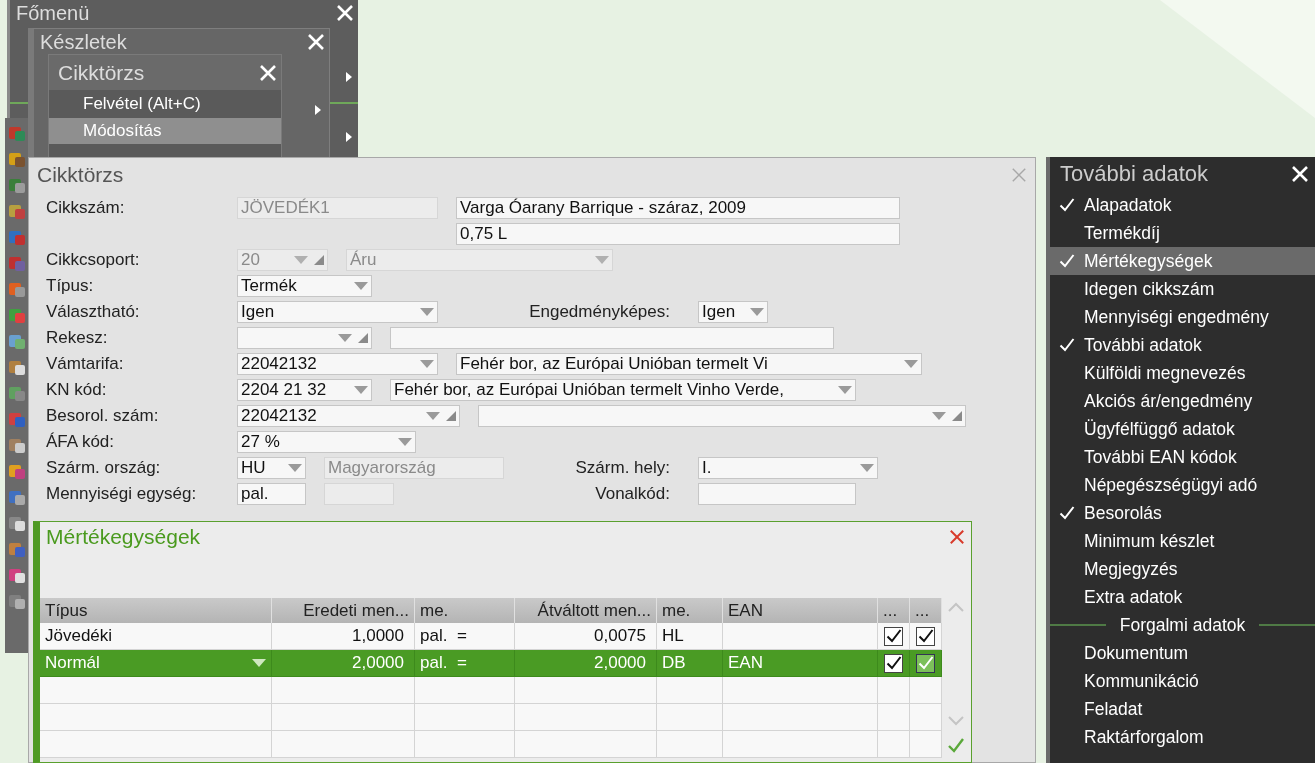 This screenshot has height=763, width=1315. Describe the element at coordinates (304, 390) in the screenshot. I see `dropdown-field: 2204 21 32` at that location.